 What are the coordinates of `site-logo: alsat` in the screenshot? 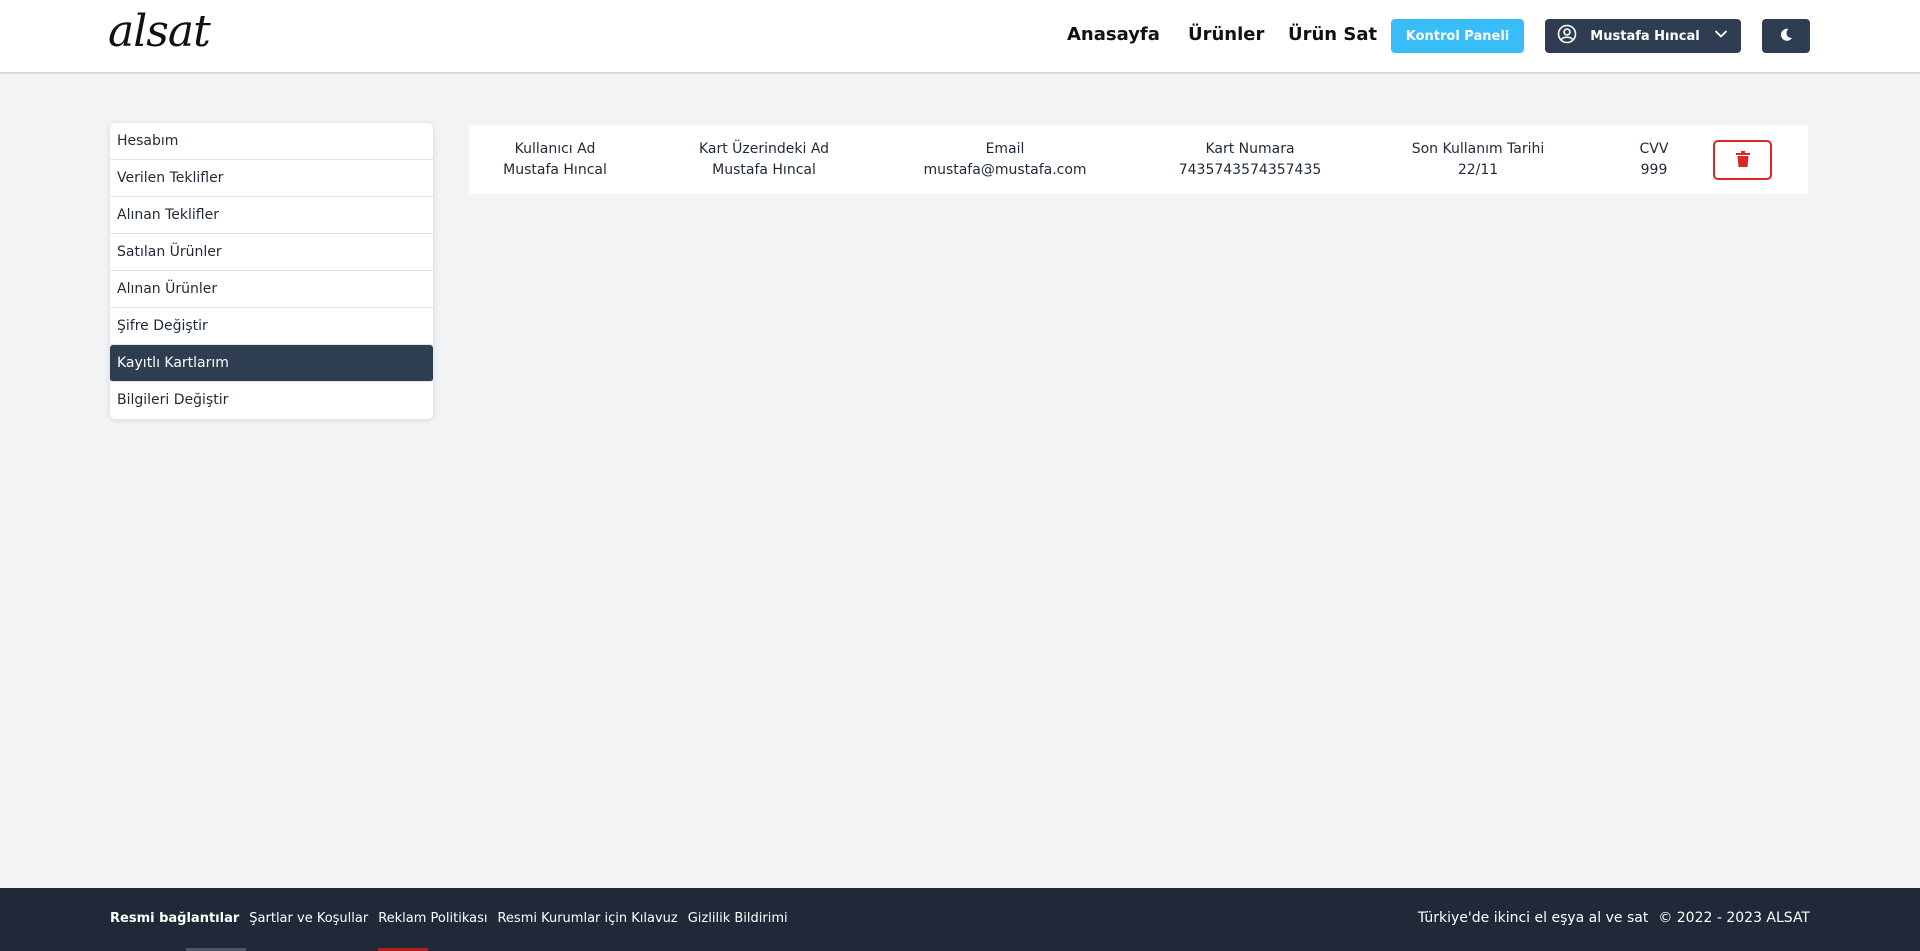 It's located at (159, 31).